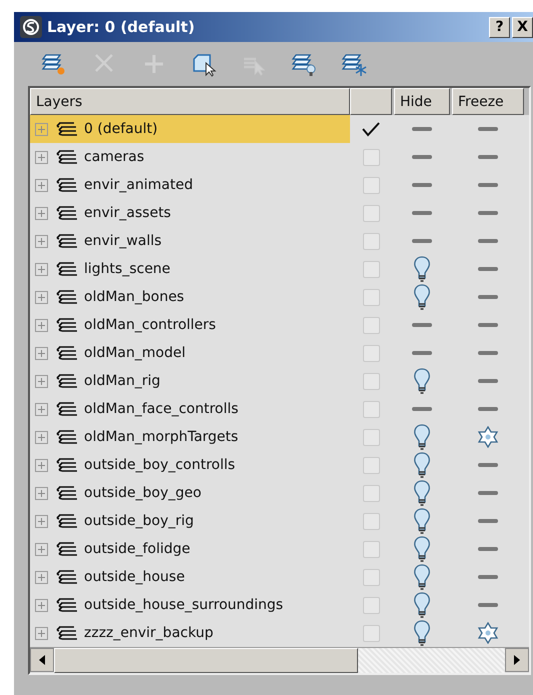 Image resolution: width=533 pixels, height=695 pixels. What do you see at coordinates (190, 157) in the screenshot?
I see `layer-row: cameras` at bounding box center [190, 157].